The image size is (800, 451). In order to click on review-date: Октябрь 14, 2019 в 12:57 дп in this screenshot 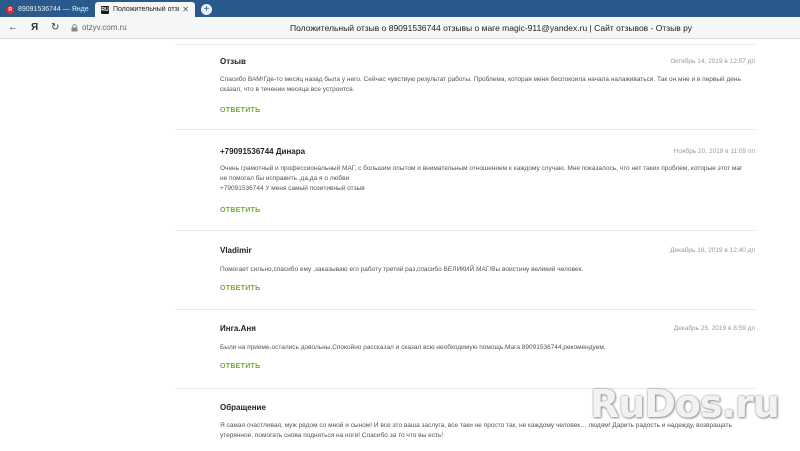, I will do `click(712, 61)`.